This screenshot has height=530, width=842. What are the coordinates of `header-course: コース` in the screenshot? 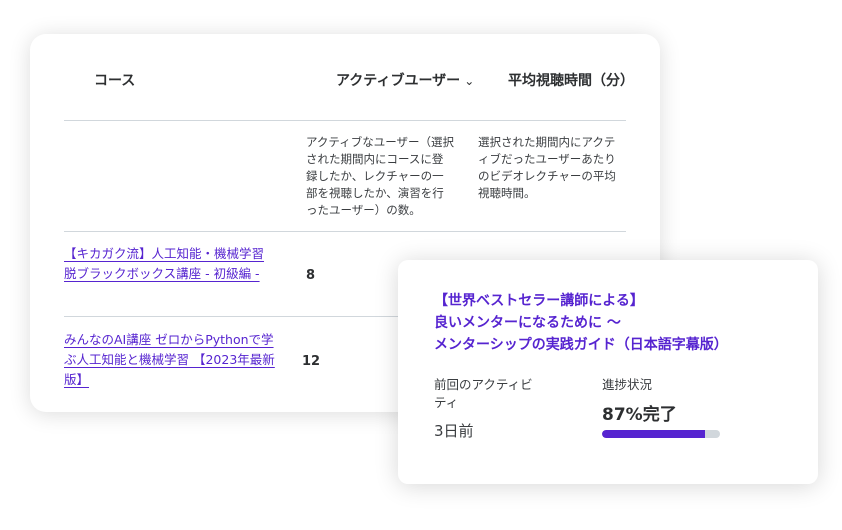 It's located at (115, 81).